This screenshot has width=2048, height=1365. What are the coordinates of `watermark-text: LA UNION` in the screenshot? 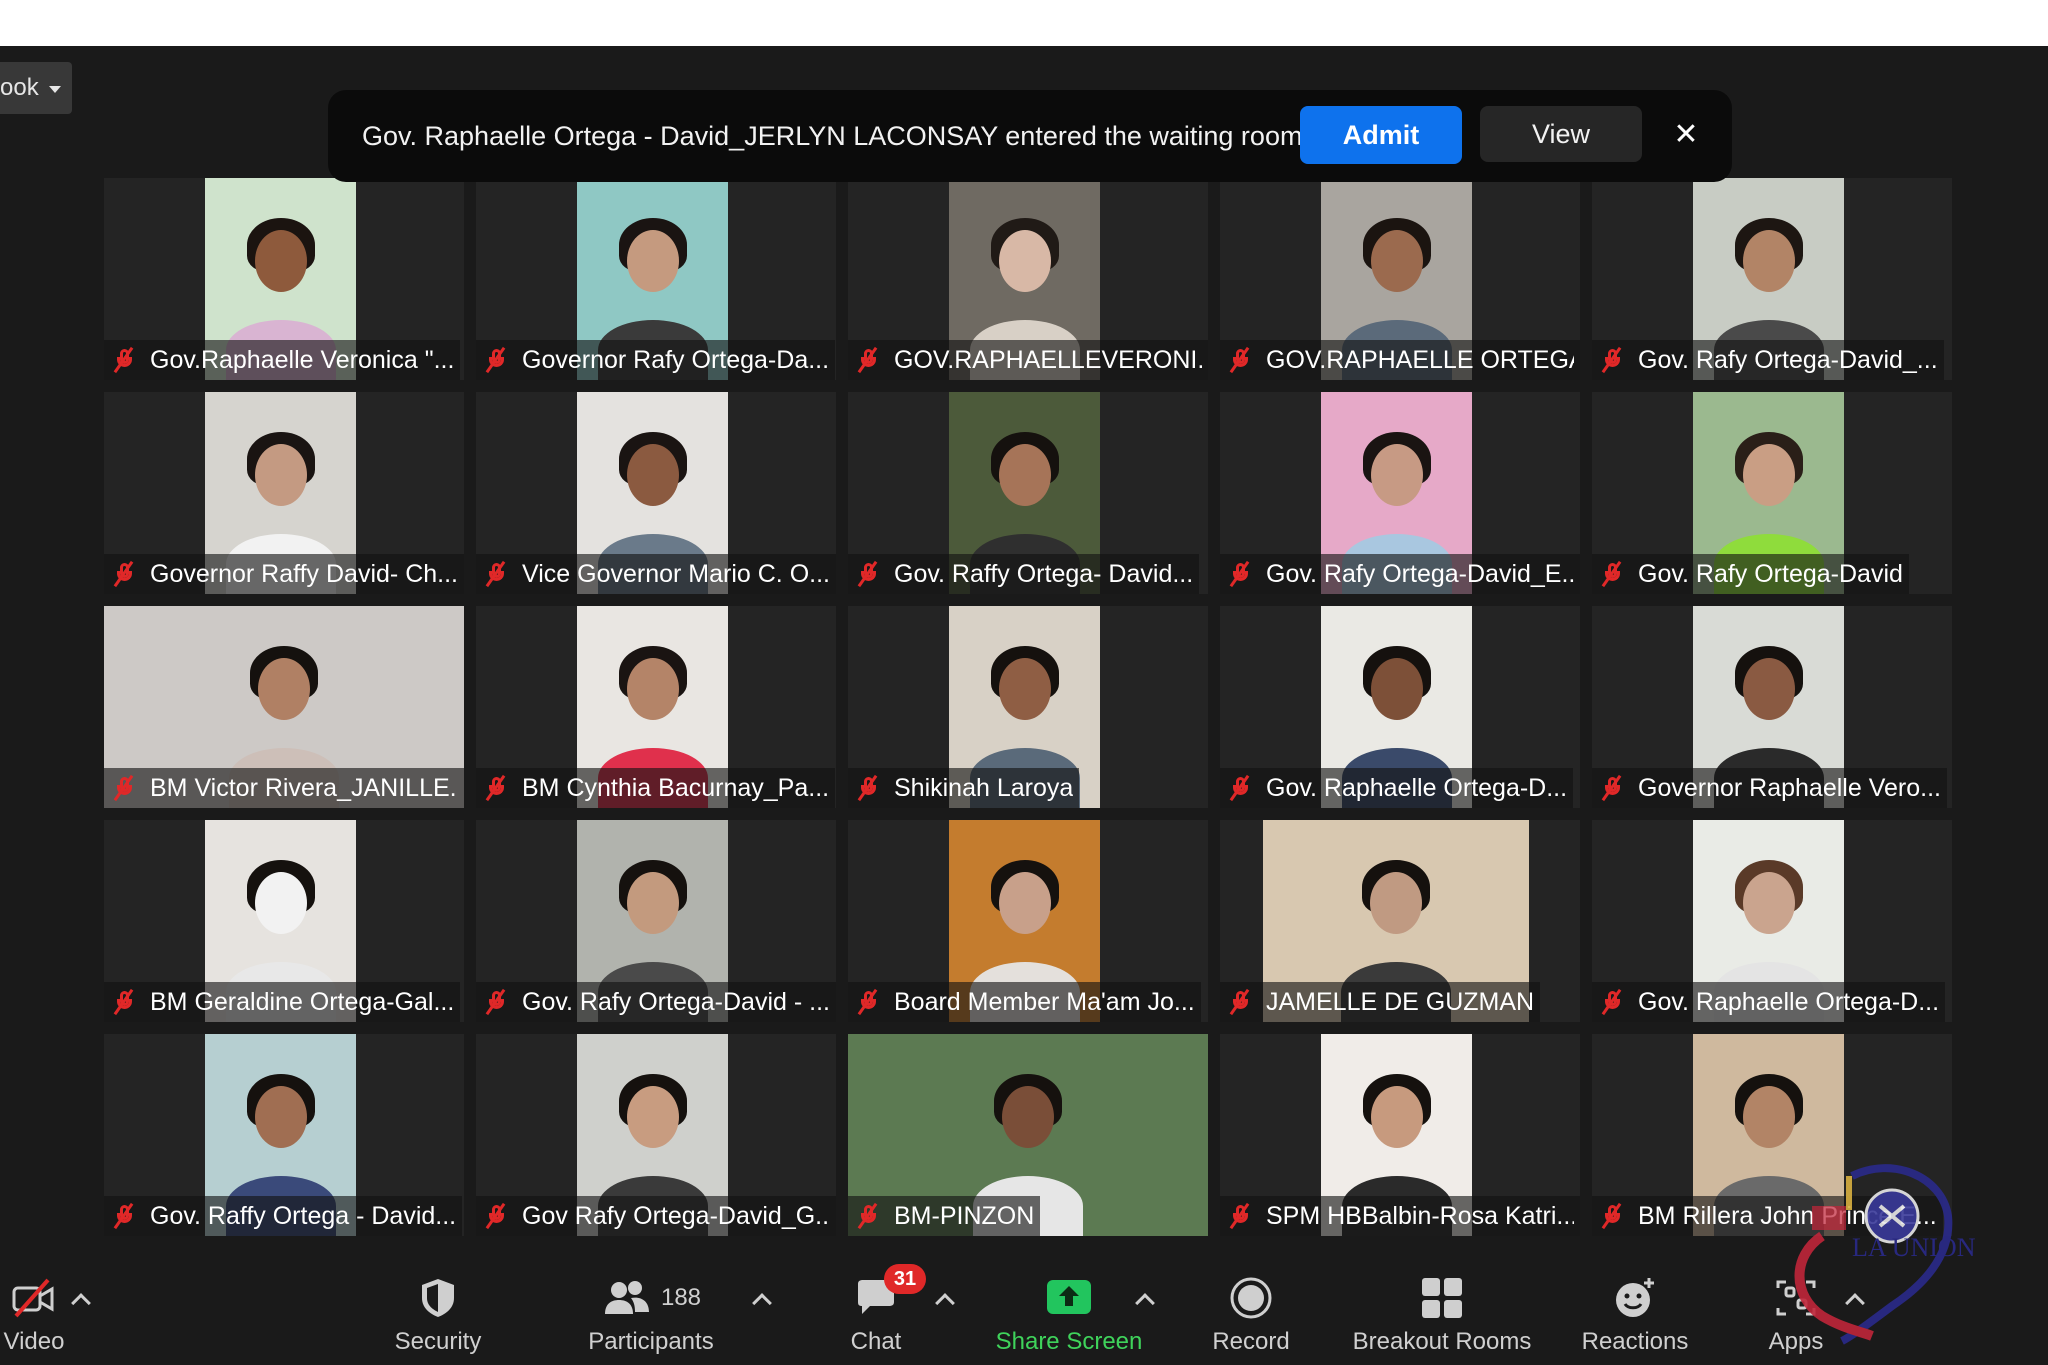 It's located at (1914, 1247).